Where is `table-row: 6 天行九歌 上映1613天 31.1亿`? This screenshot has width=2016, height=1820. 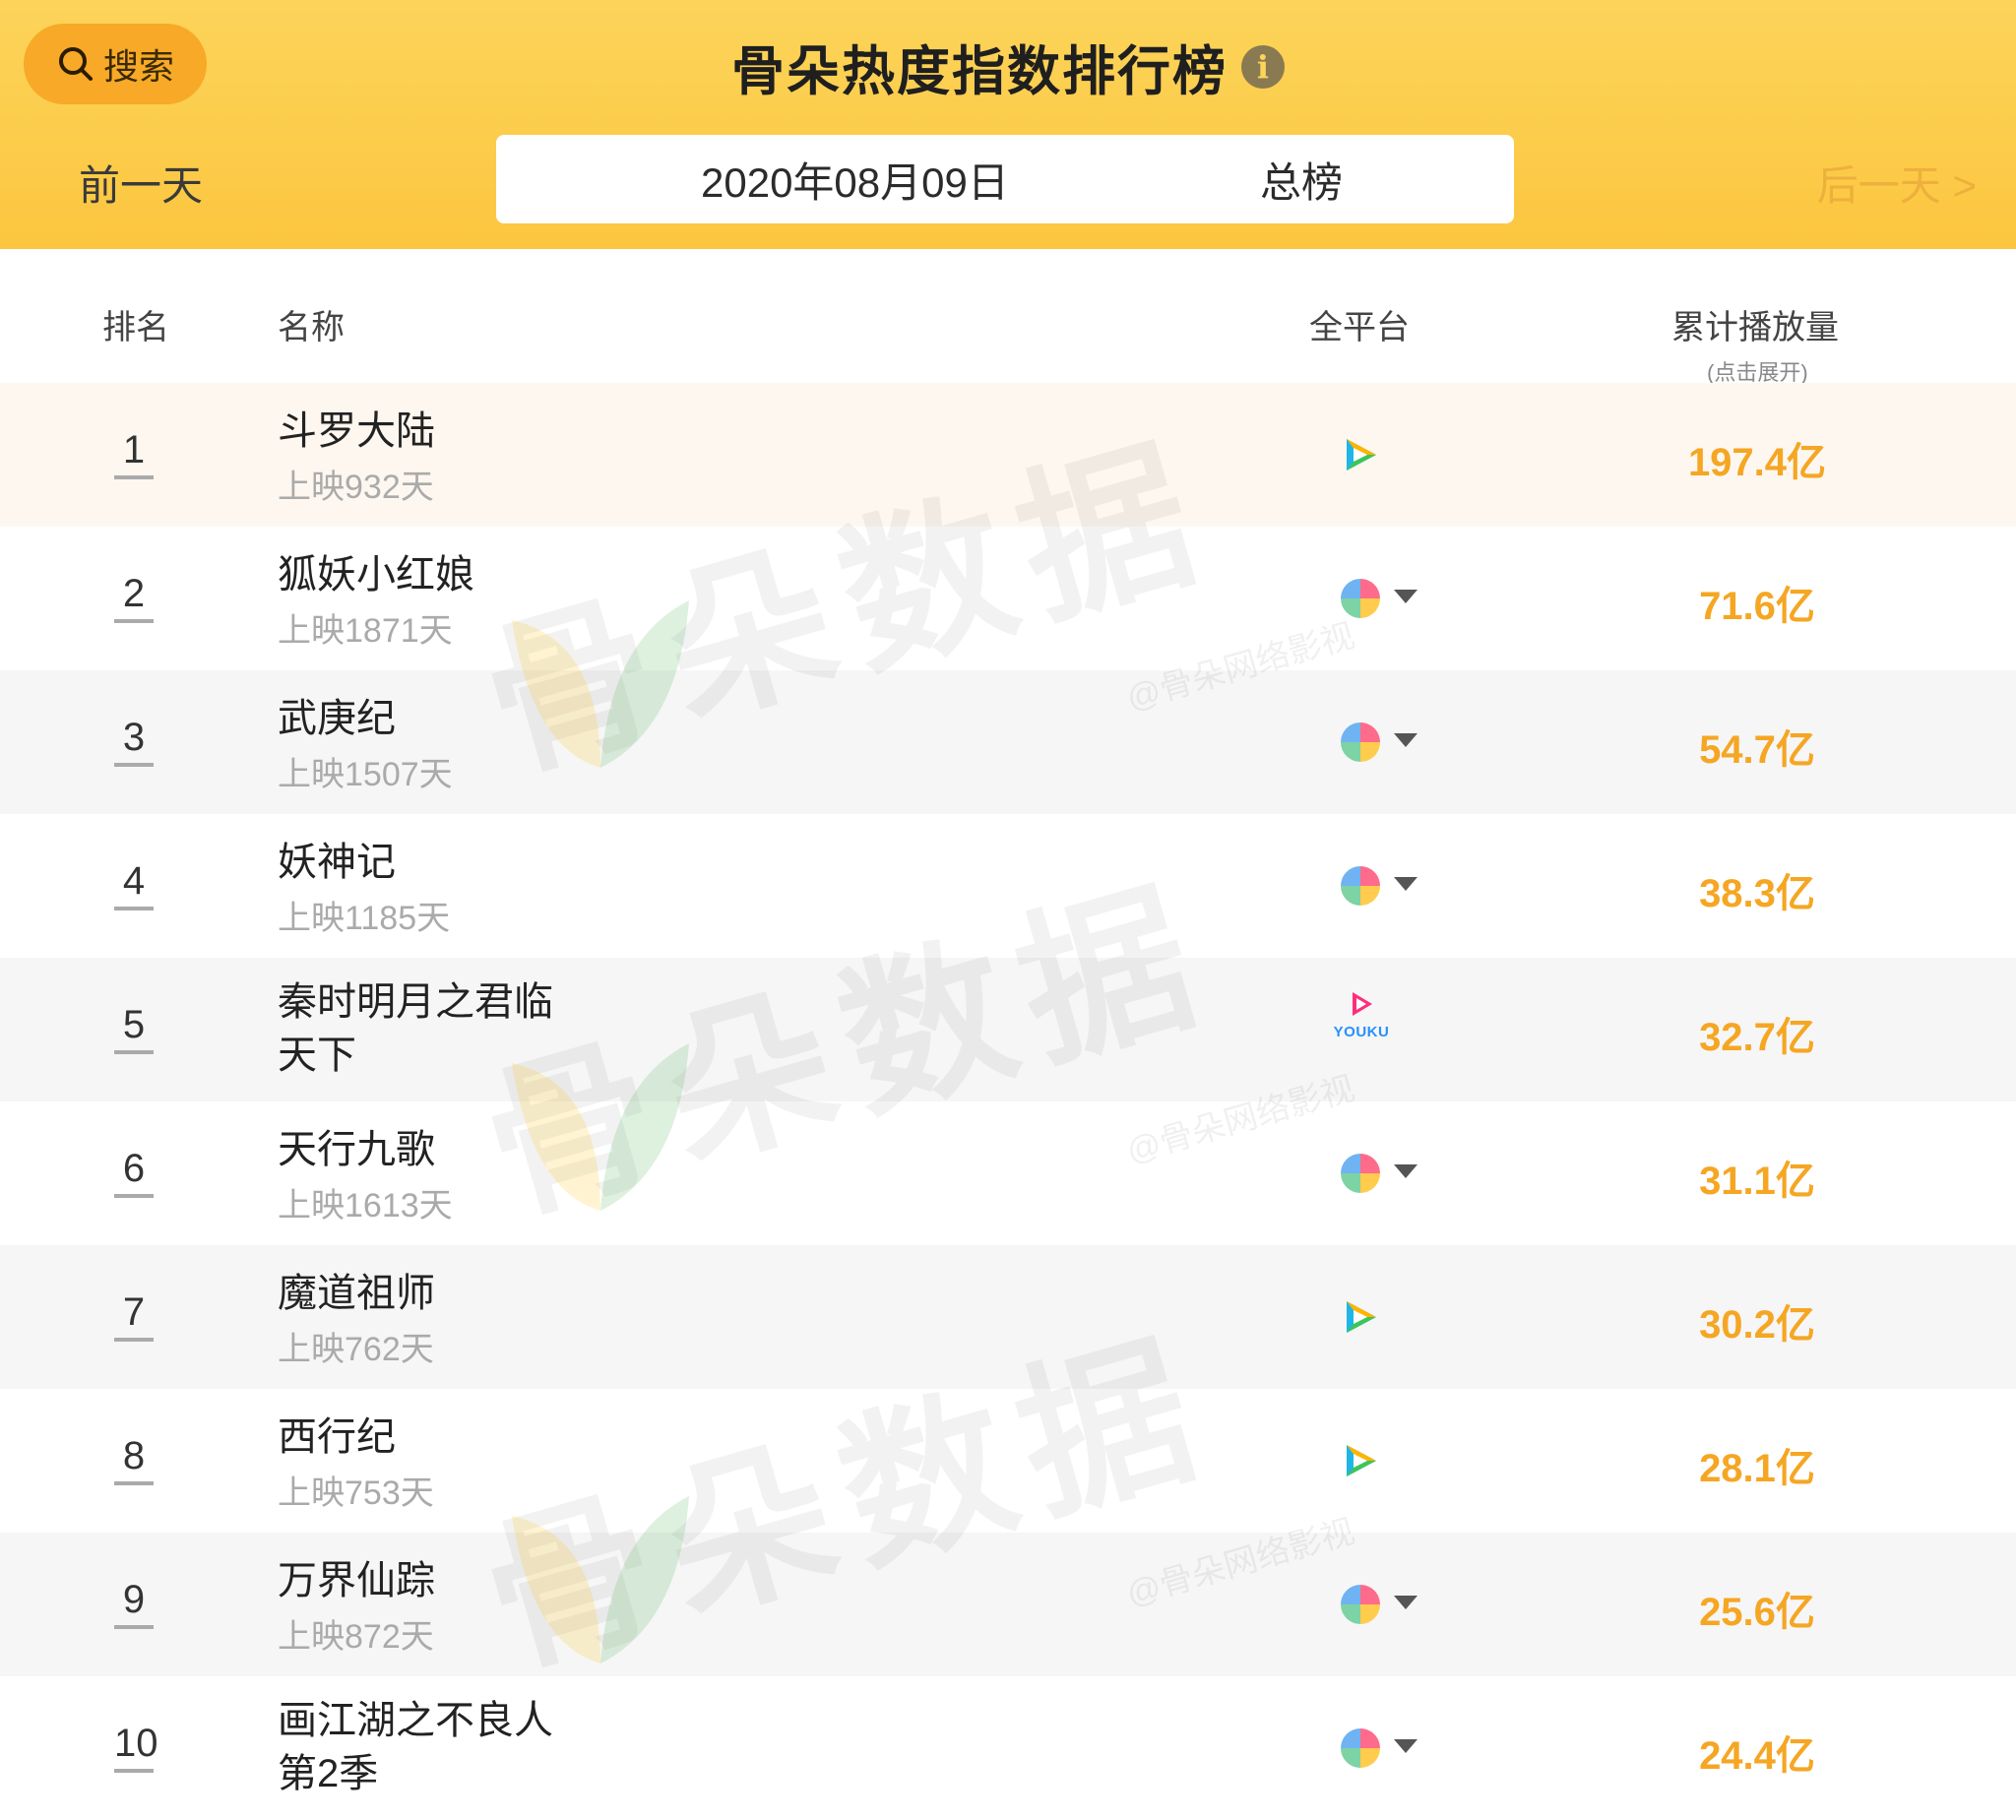 table-row: 6 天行九歌 上映1613天 31.1亿 is located at coordinates (1008, 1173).